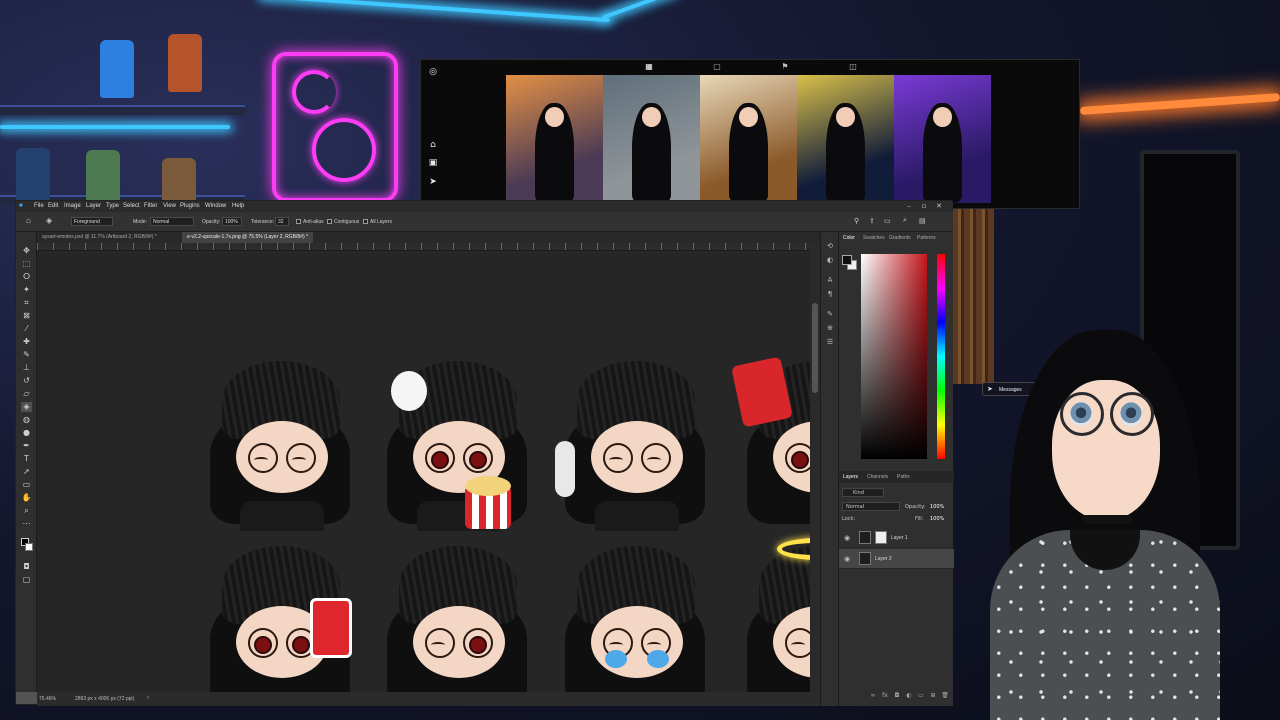  Describe the element at coordinates (433, 182) in the screenshot. I see `send-icon: ➤` at that location.